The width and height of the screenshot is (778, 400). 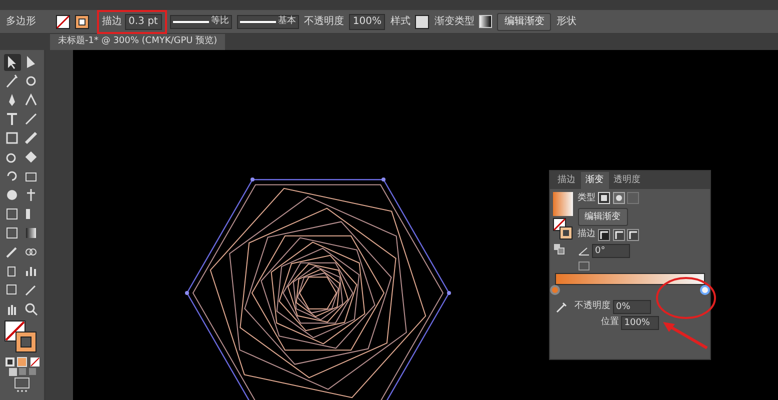 What do you see at coordinates (584, 251) in the screenshot?
I see `angle-icon` at bounding box center [584, 251].